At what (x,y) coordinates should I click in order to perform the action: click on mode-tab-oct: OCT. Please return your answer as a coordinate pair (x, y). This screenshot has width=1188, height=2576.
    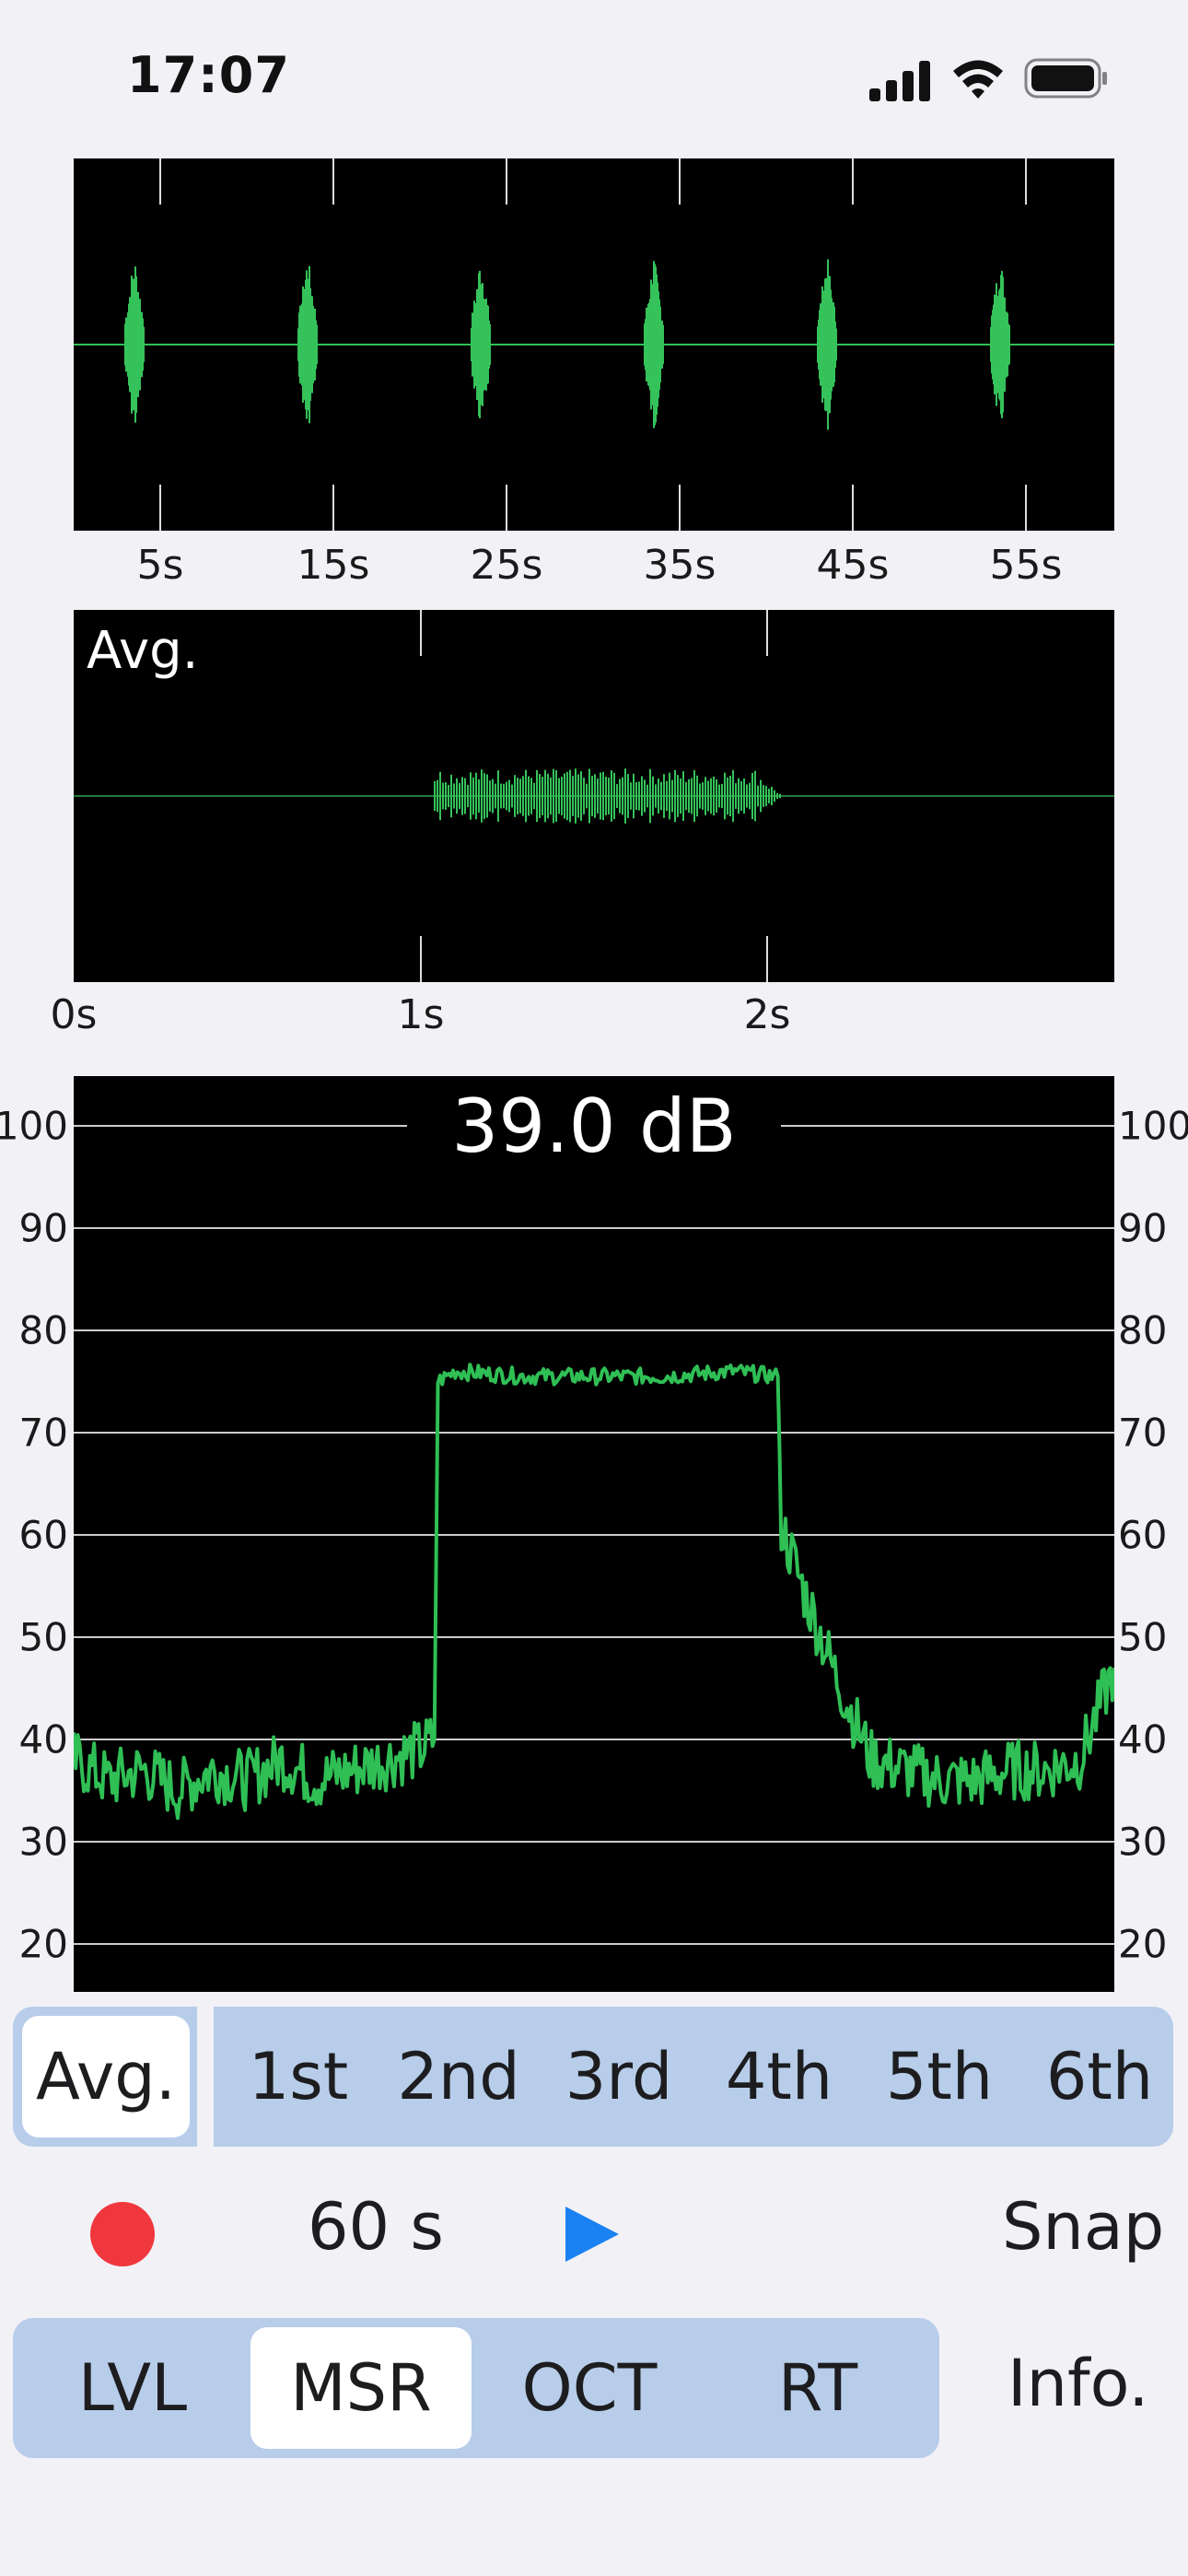
    Looking at the image, I should click on (589, 2388).